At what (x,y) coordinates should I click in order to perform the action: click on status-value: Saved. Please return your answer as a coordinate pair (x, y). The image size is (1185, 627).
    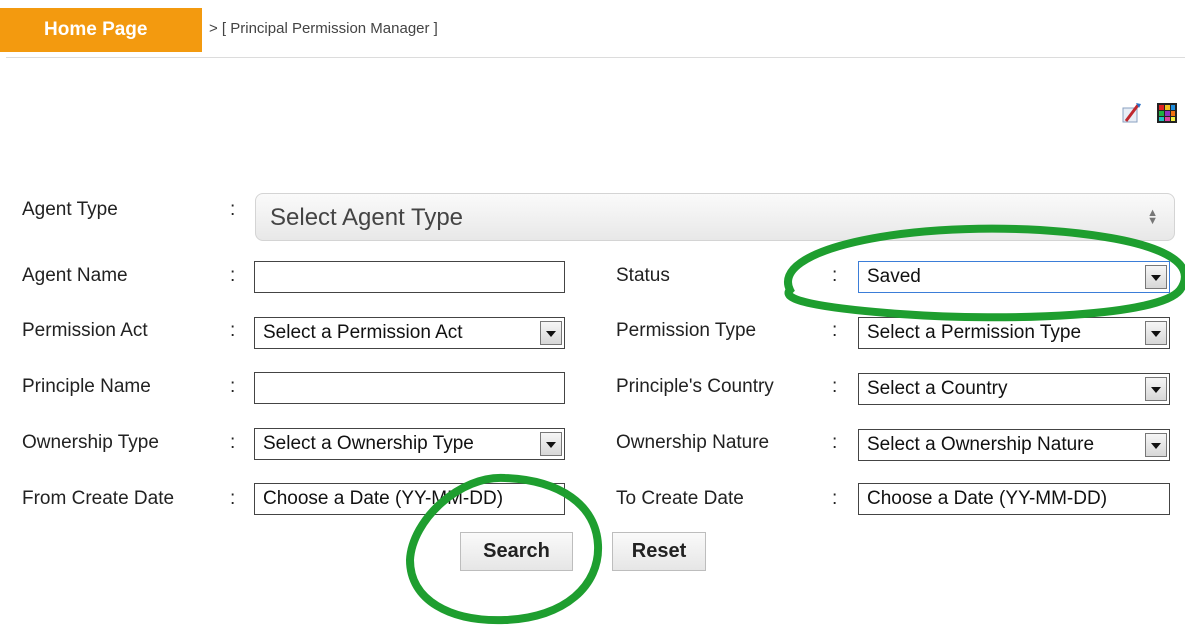
    Looking at the image, I should click on (894, 276).